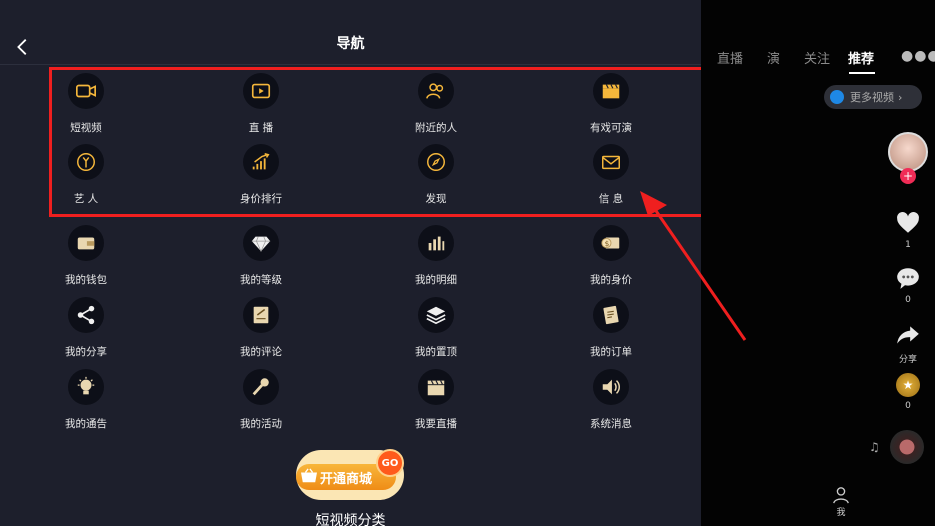 The height and width of the screenshot is (526, 935). What do you see at coordinates (611, 256) in the screenshot?
I see `my-item: $ 我的身价` at bounding box center [611, 256].